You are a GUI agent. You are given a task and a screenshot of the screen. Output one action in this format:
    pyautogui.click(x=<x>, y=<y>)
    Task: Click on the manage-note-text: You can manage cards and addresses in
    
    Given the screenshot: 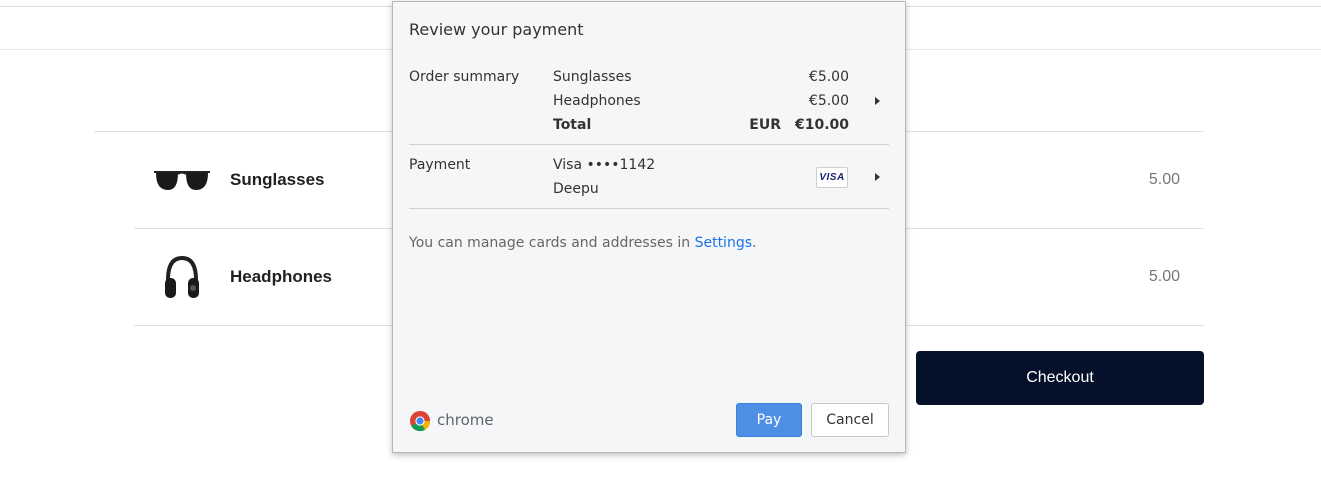 What is the action you would take?
    pyautogui.click(x=552, y=243)
    